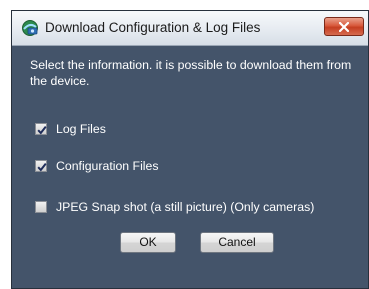  What do you see at coordinates (30, 28) in the screenshot?
I see `network-device-icon` at bounding box center [30, 28].